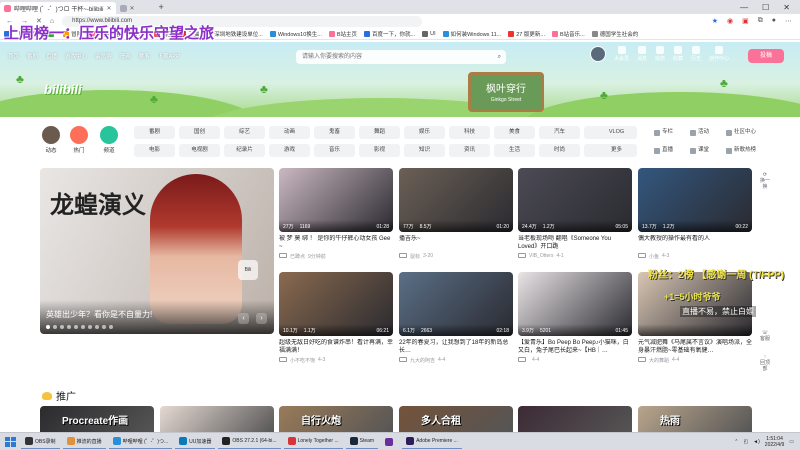  What do you see at coordinates (199, 150) in the screenshot?
I see `channel-pill: 电视剧` at bounding box center [199, 150].